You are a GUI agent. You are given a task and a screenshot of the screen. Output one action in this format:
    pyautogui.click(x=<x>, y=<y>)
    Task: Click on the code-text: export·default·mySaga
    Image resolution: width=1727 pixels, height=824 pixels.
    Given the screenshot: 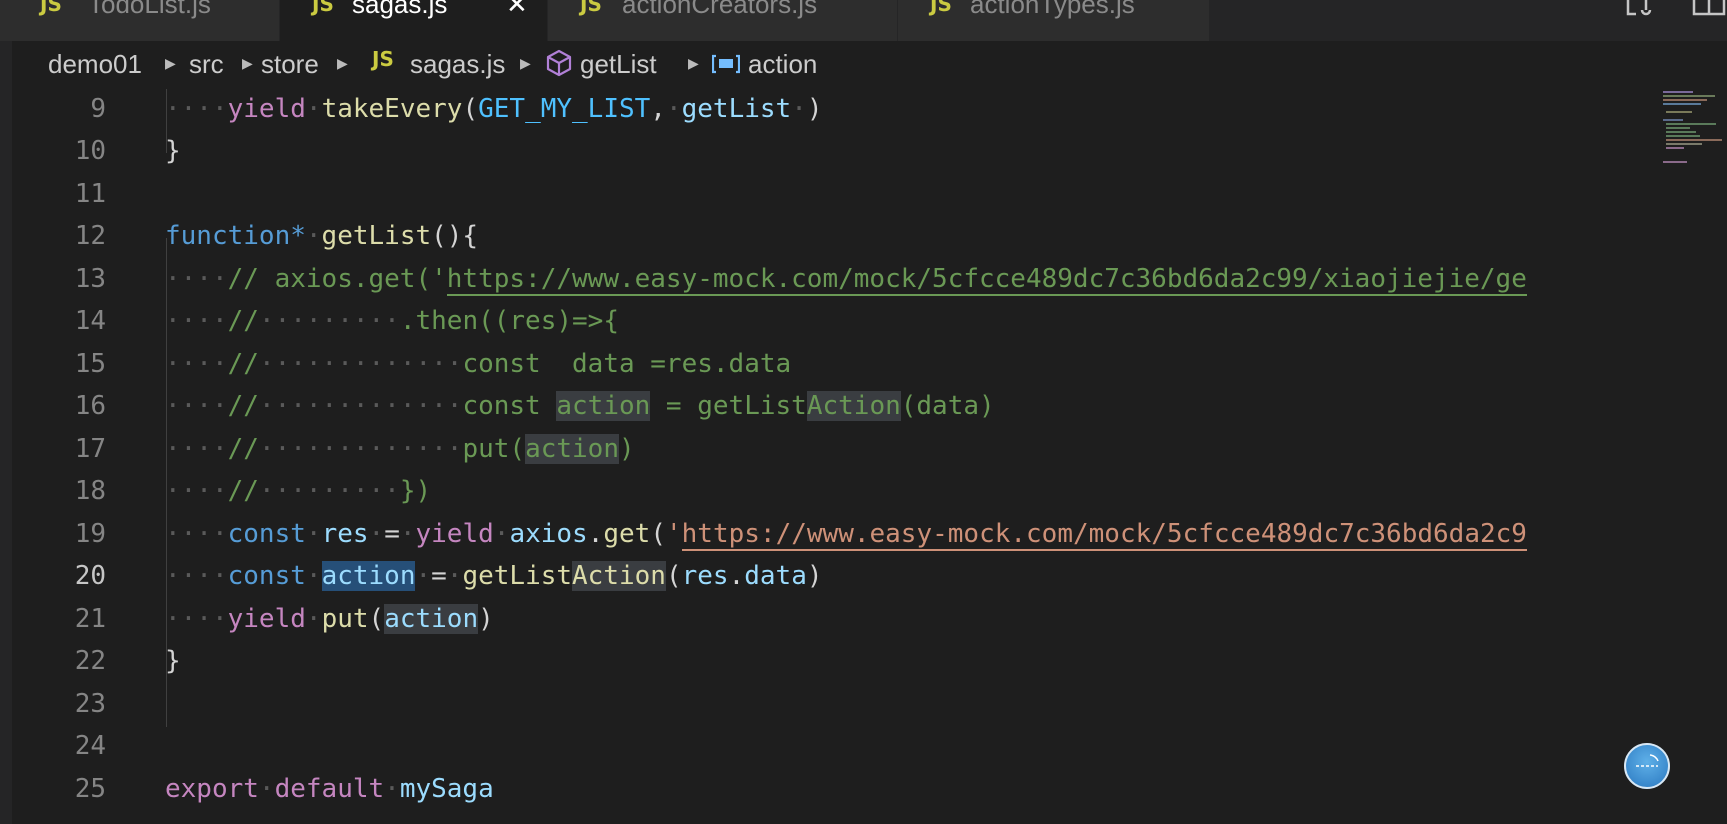 What is the action you would take?
    pyautogui.click(x=329, y=789)
    